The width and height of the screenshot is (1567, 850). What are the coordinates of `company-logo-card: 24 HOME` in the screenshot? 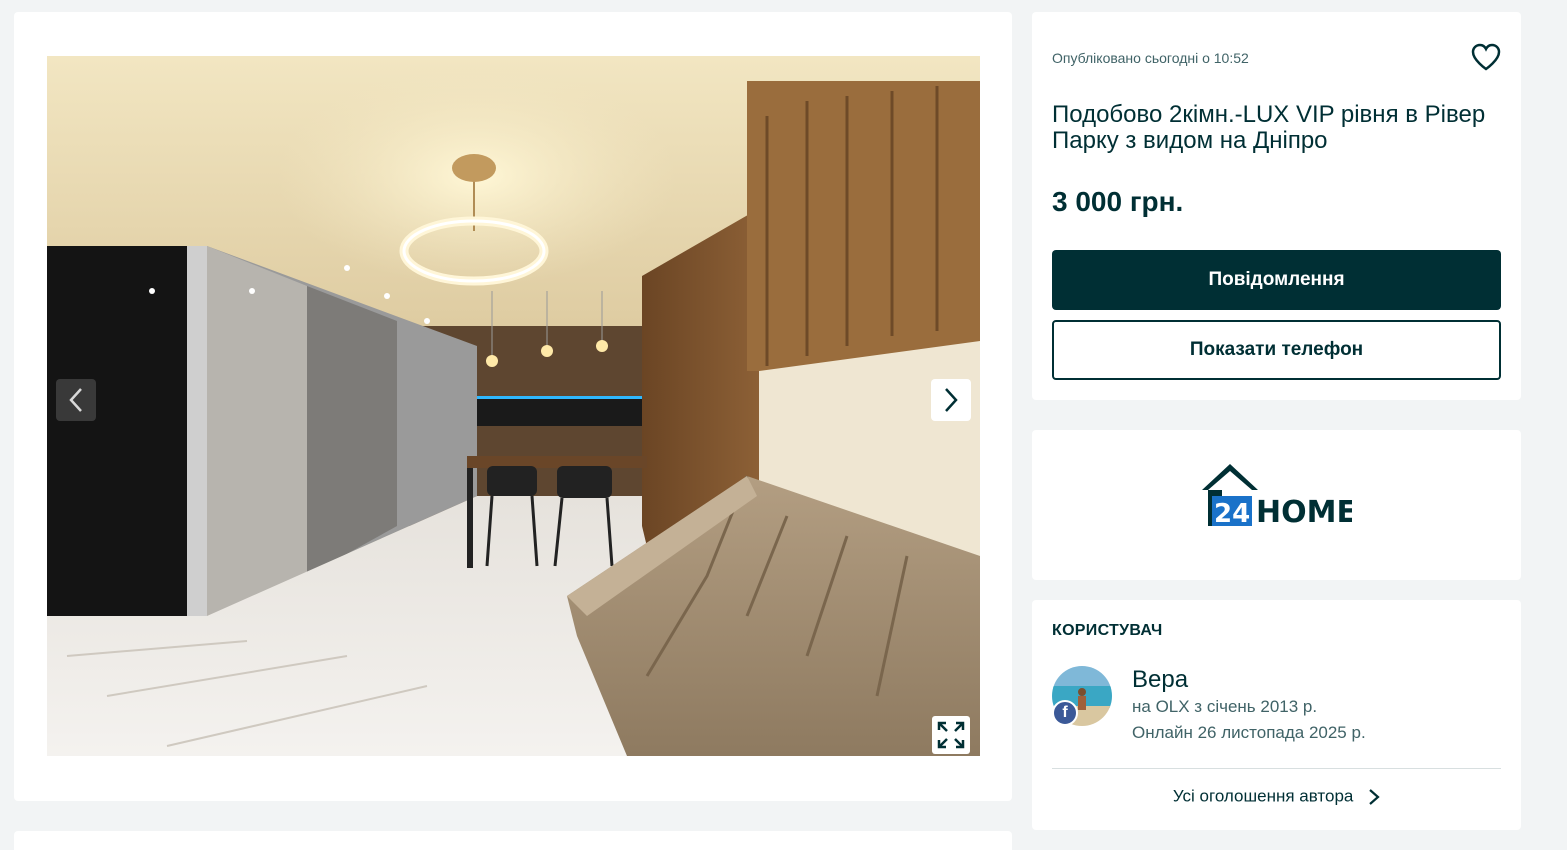 It's located at (1276, 505).